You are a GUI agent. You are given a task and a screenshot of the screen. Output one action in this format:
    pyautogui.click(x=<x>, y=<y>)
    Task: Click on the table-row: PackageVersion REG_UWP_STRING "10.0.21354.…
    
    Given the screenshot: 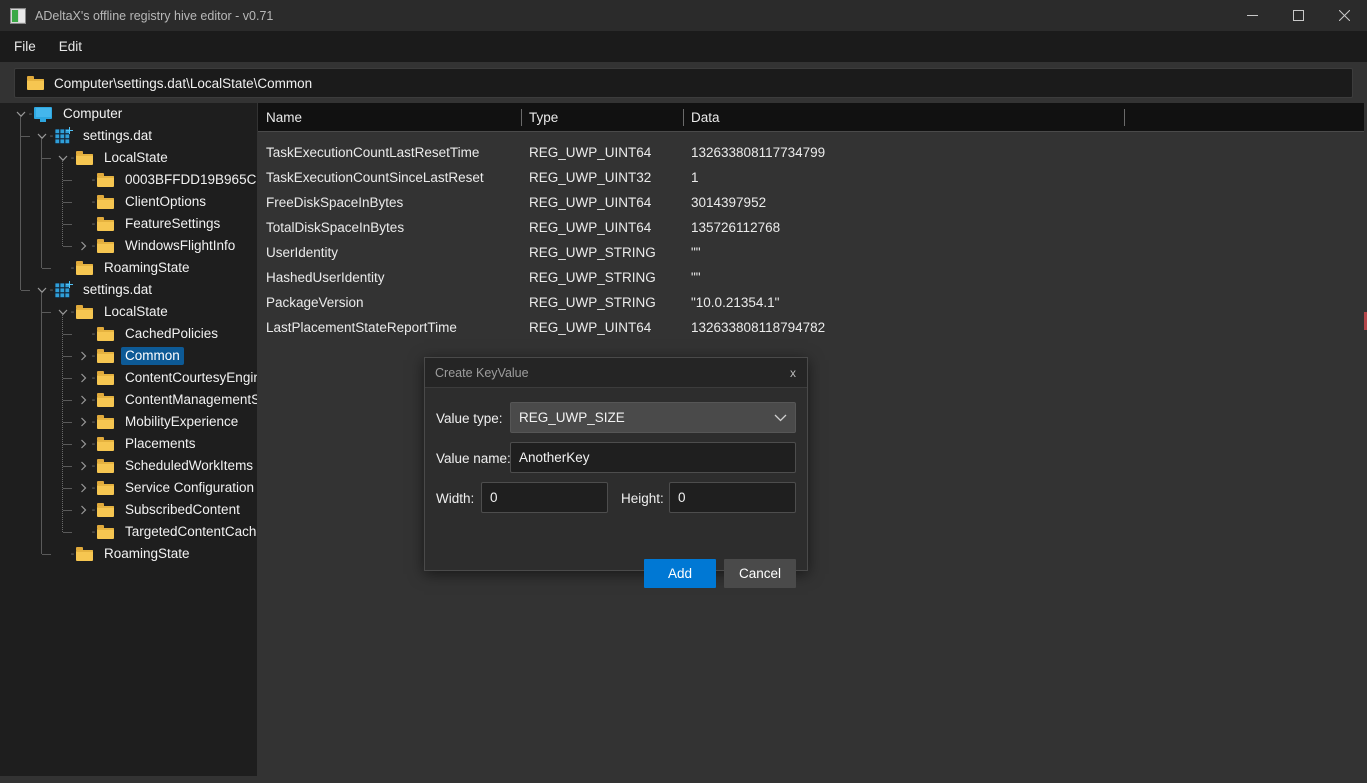 What is the action you would take?
    pyautogui.click(x=811, y=302)
    